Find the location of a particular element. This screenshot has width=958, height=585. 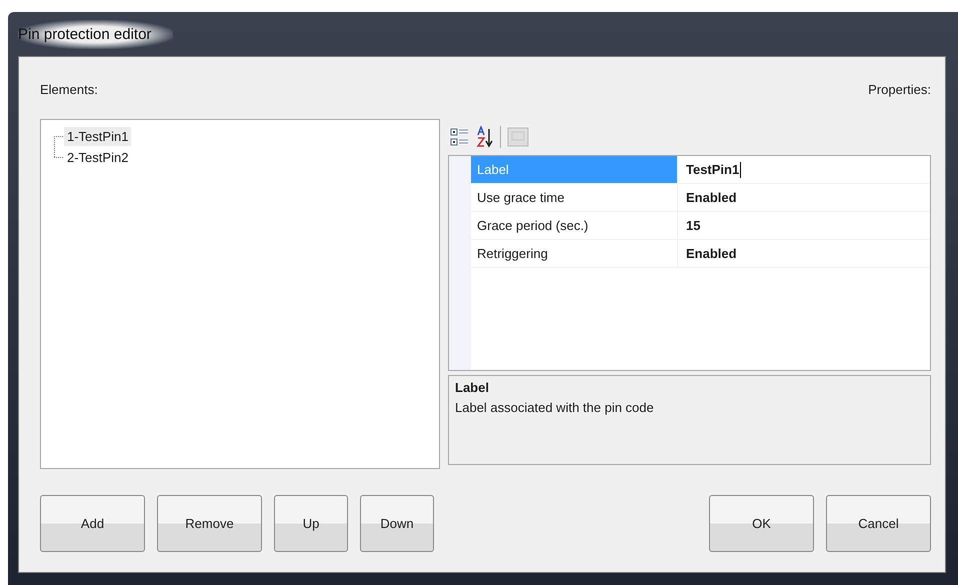

property-value: 15 is located at coordinates (804, 225).